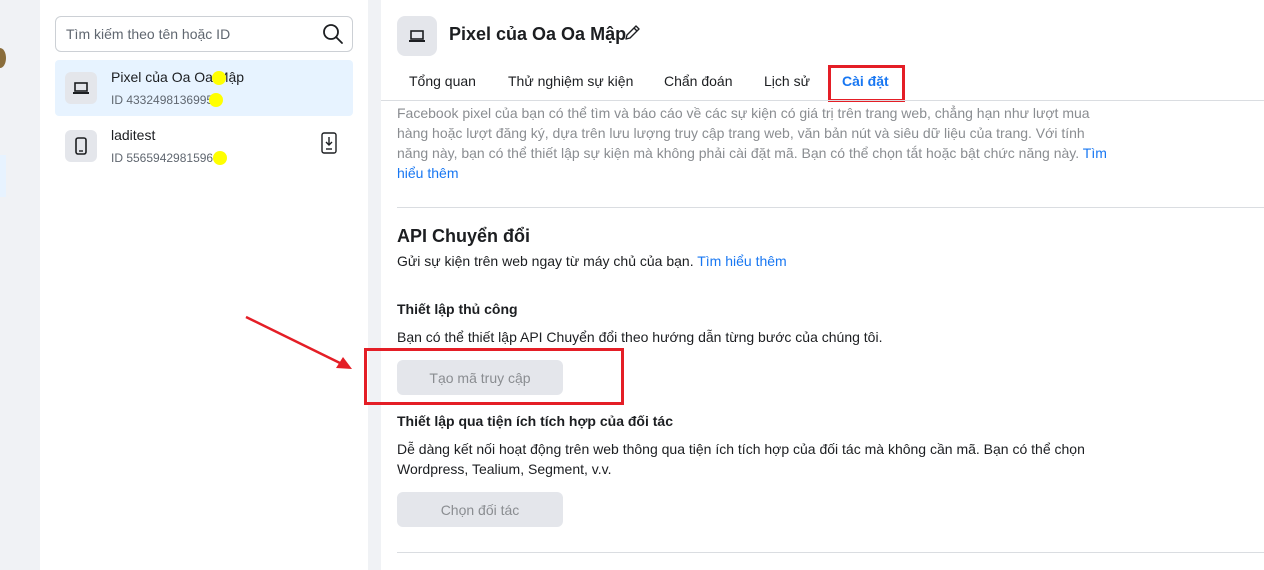 This screenshot has height=570, width=1264. I want to click on pencil-icon, so click(632, 33).